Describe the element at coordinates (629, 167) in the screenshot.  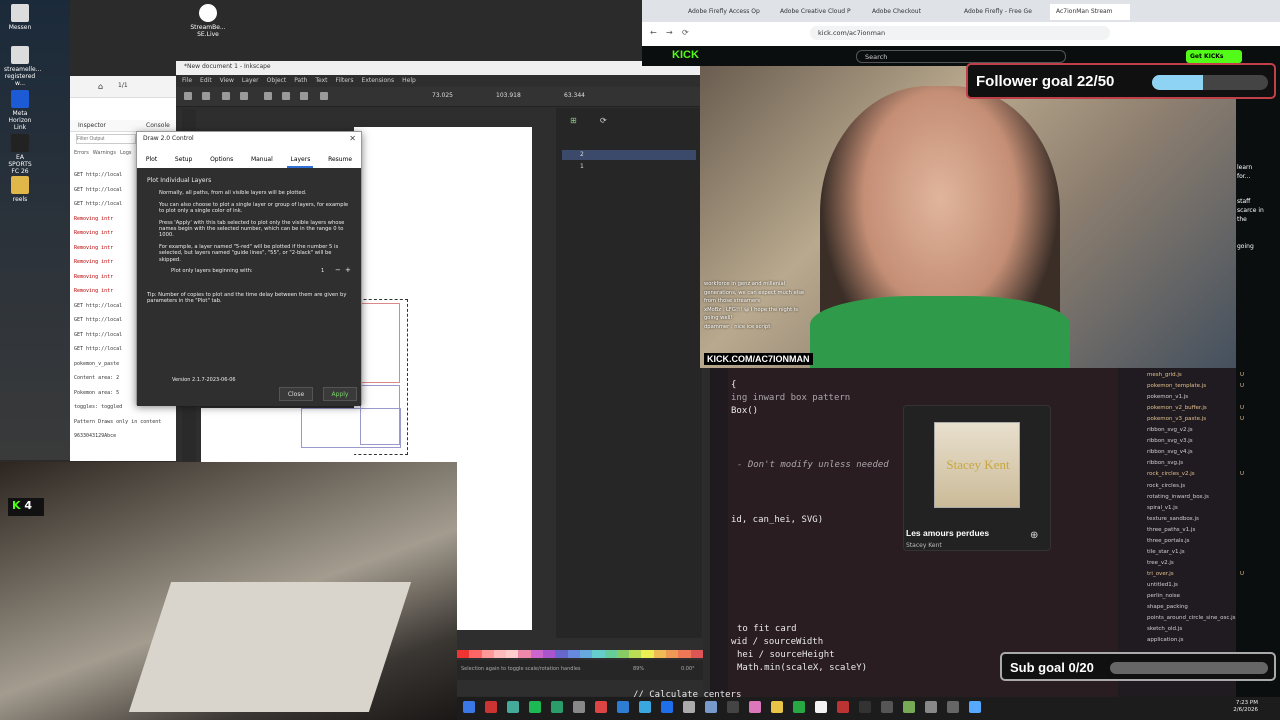
I see `layer-row-1: 1` at that location.